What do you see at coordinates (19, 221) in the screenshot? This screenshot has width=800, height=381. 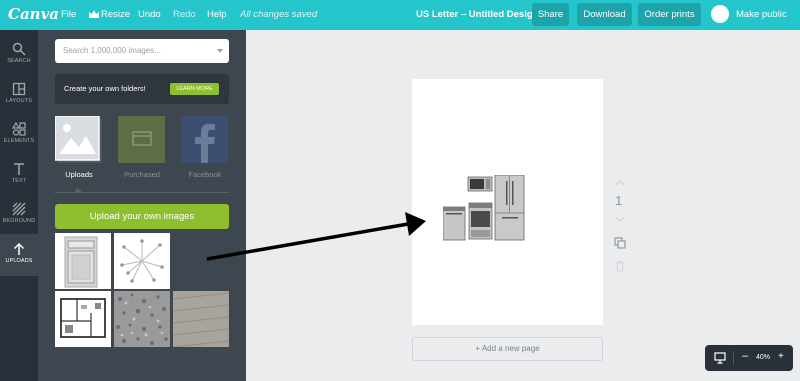 I see `sidebar-item-label: BKGROUND` at bounding box center [19, 221].